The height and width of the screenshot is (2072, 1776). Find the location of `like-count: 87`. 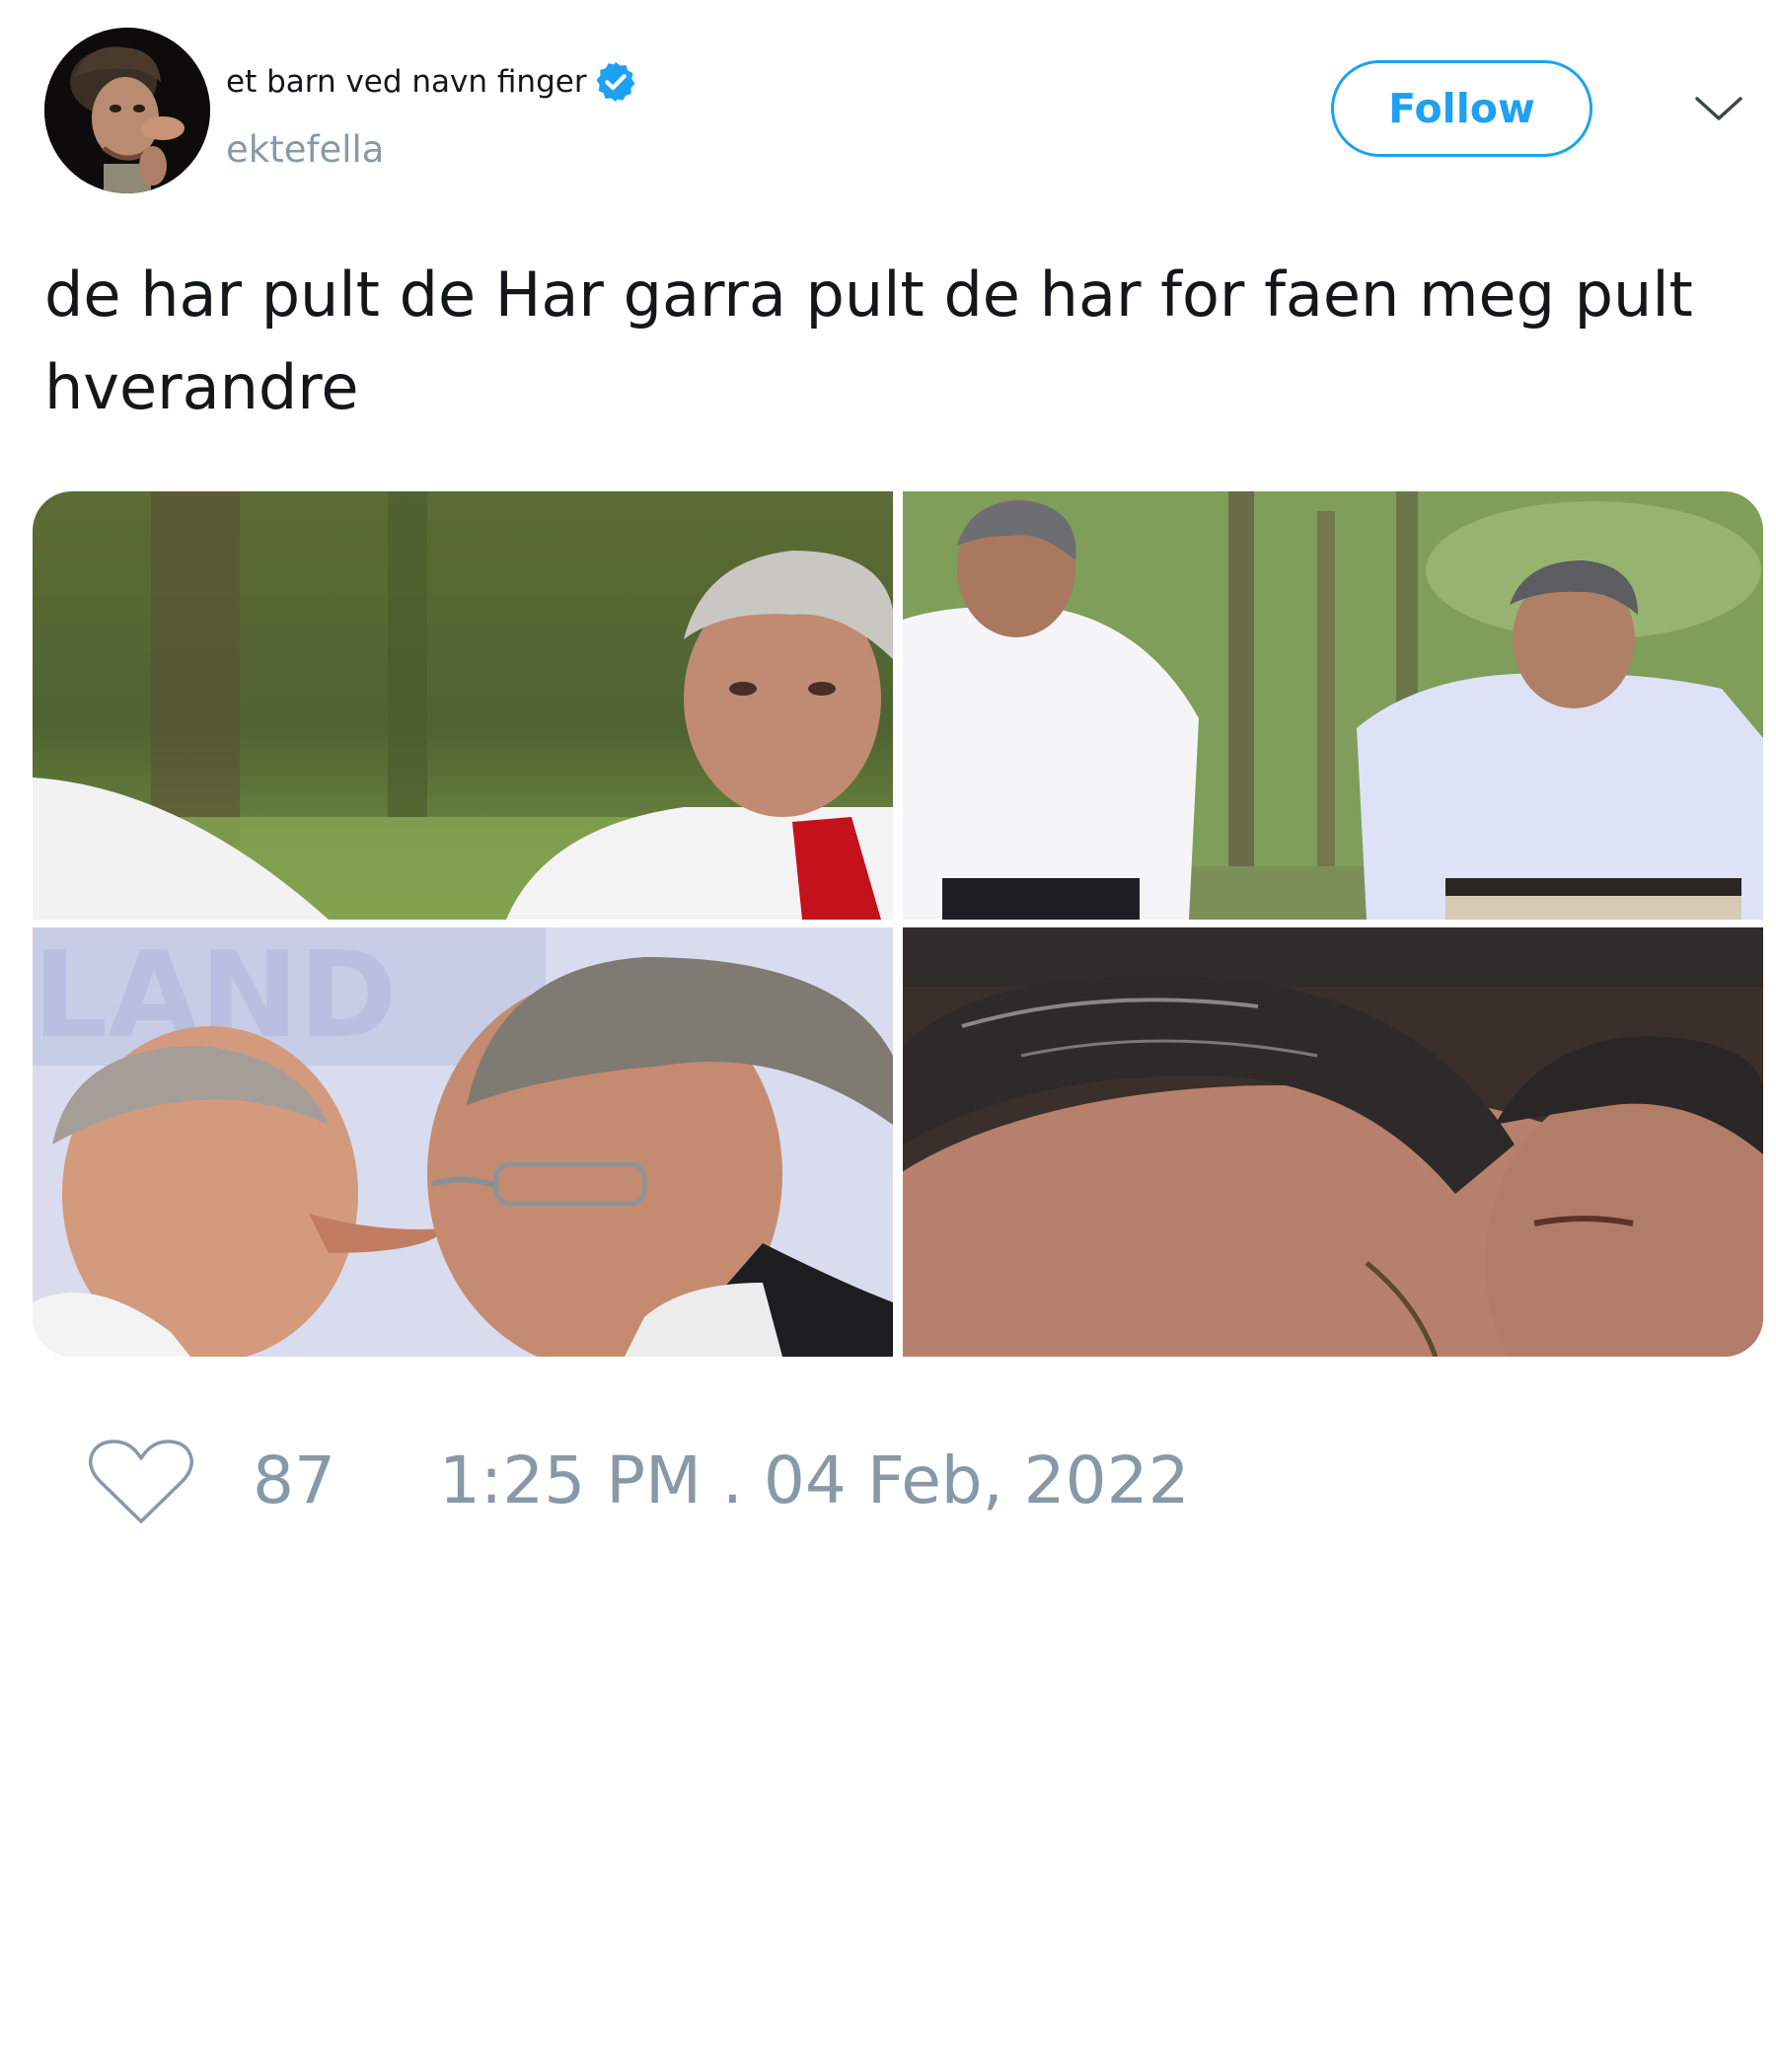

like-count: 87 is located at coordinates (294, 1481).